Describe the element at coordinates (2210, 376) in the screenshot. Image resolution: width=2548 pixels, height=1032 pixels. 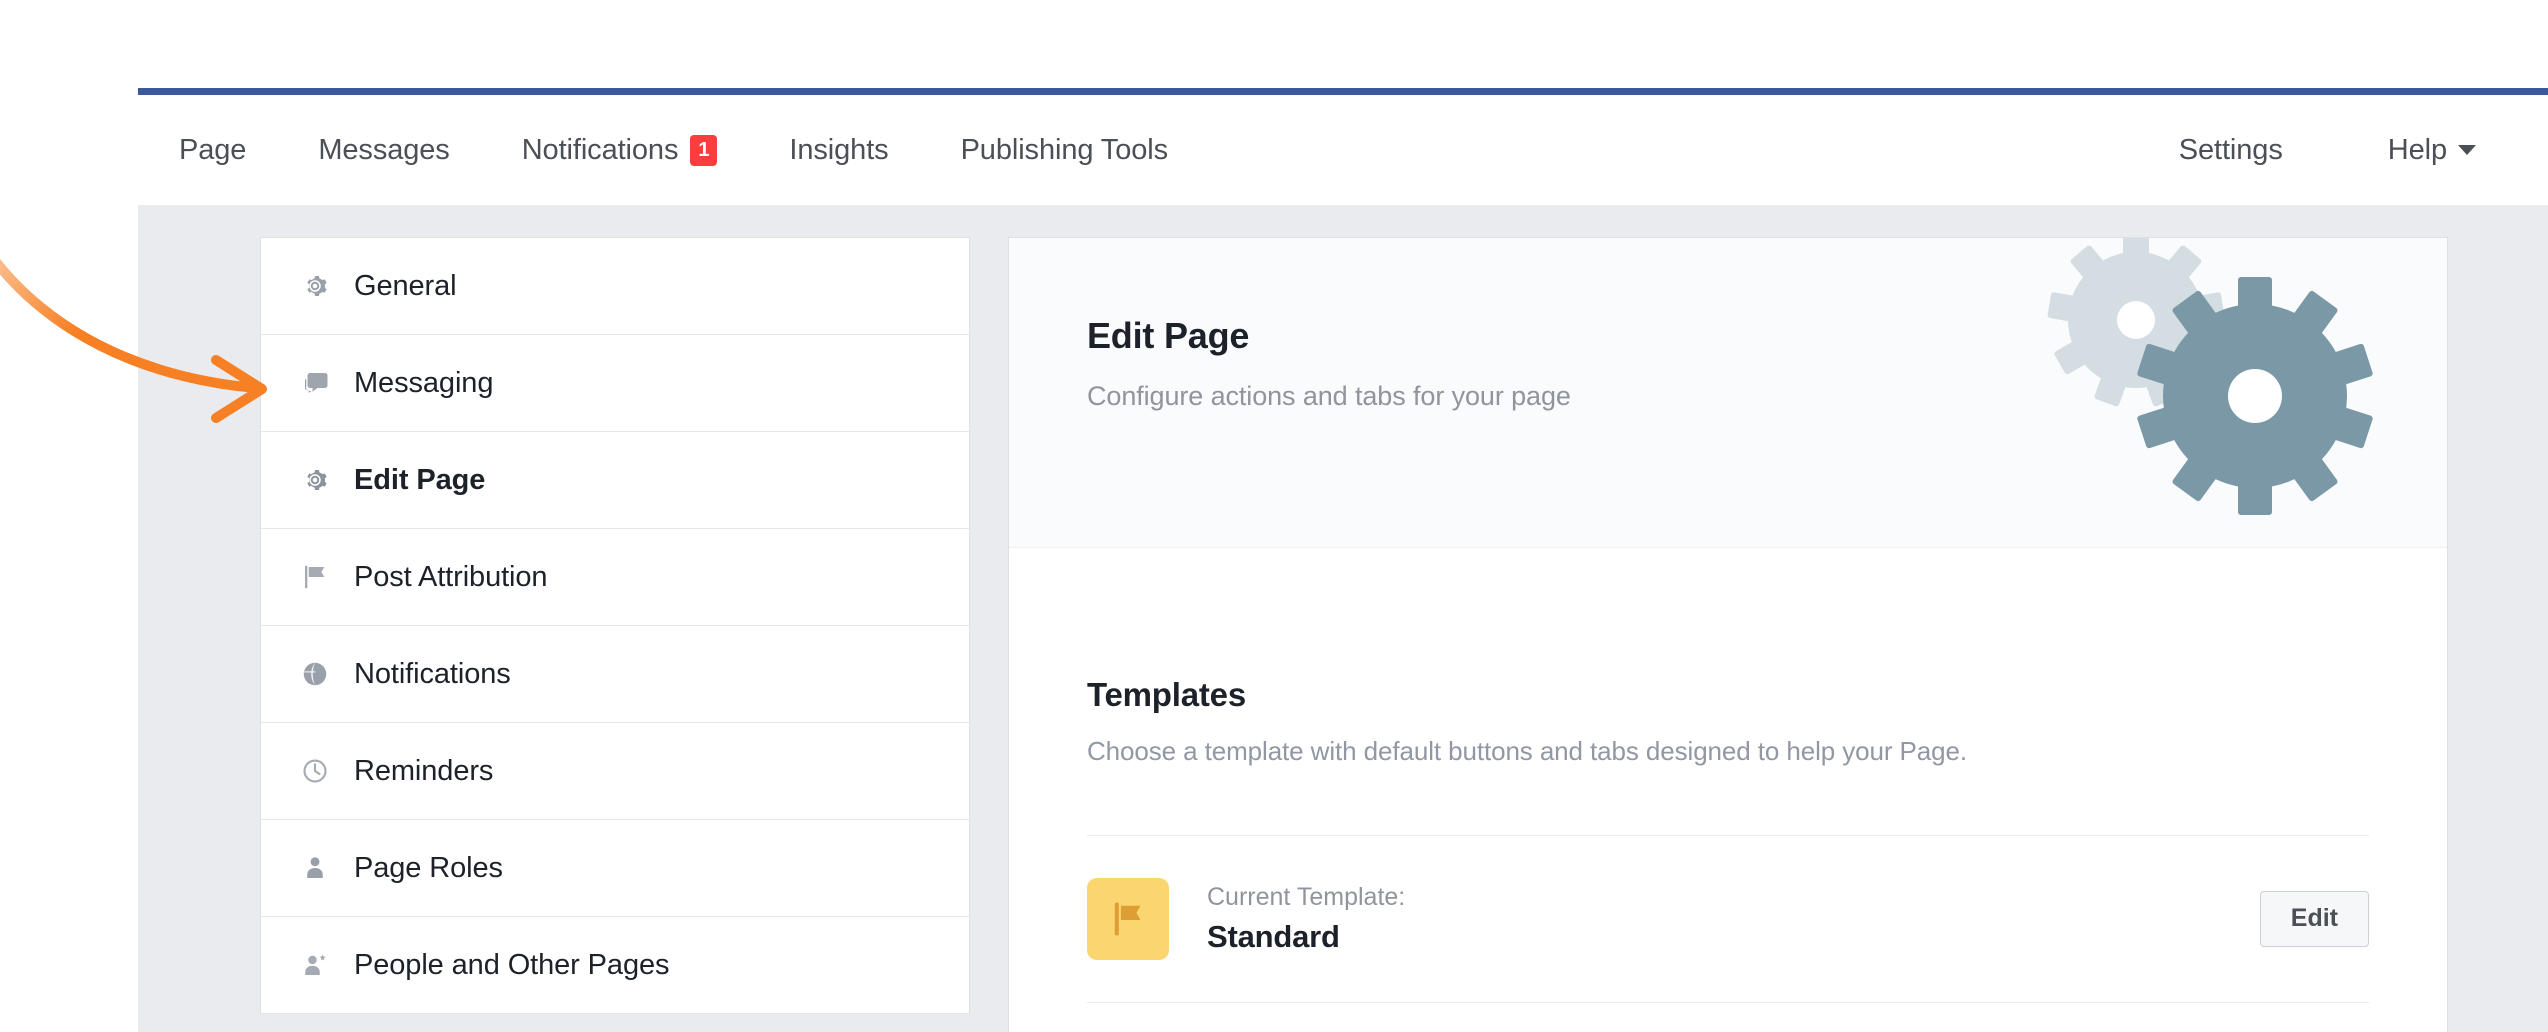
I see `gears-icon` at that location.